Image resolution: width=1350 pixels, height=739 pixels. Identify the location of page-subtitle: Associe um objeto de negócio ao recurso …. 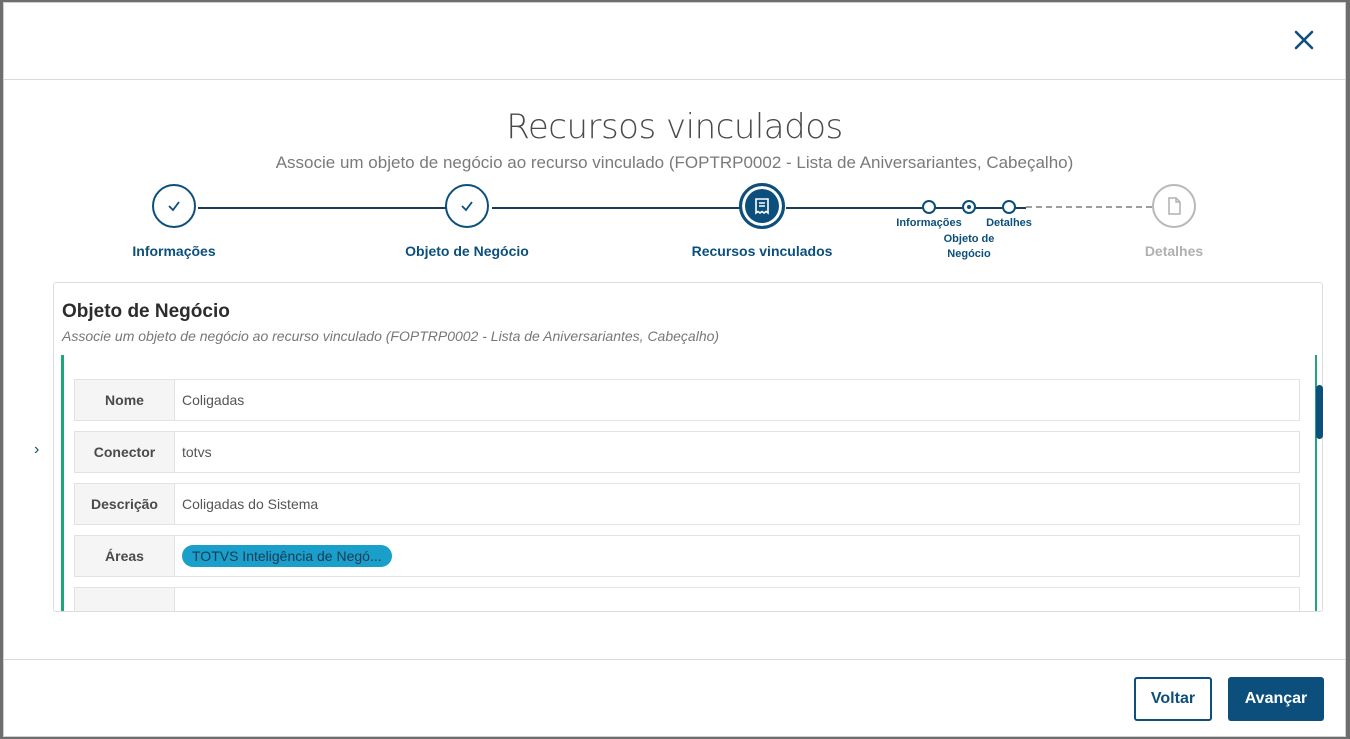
(674, 162).